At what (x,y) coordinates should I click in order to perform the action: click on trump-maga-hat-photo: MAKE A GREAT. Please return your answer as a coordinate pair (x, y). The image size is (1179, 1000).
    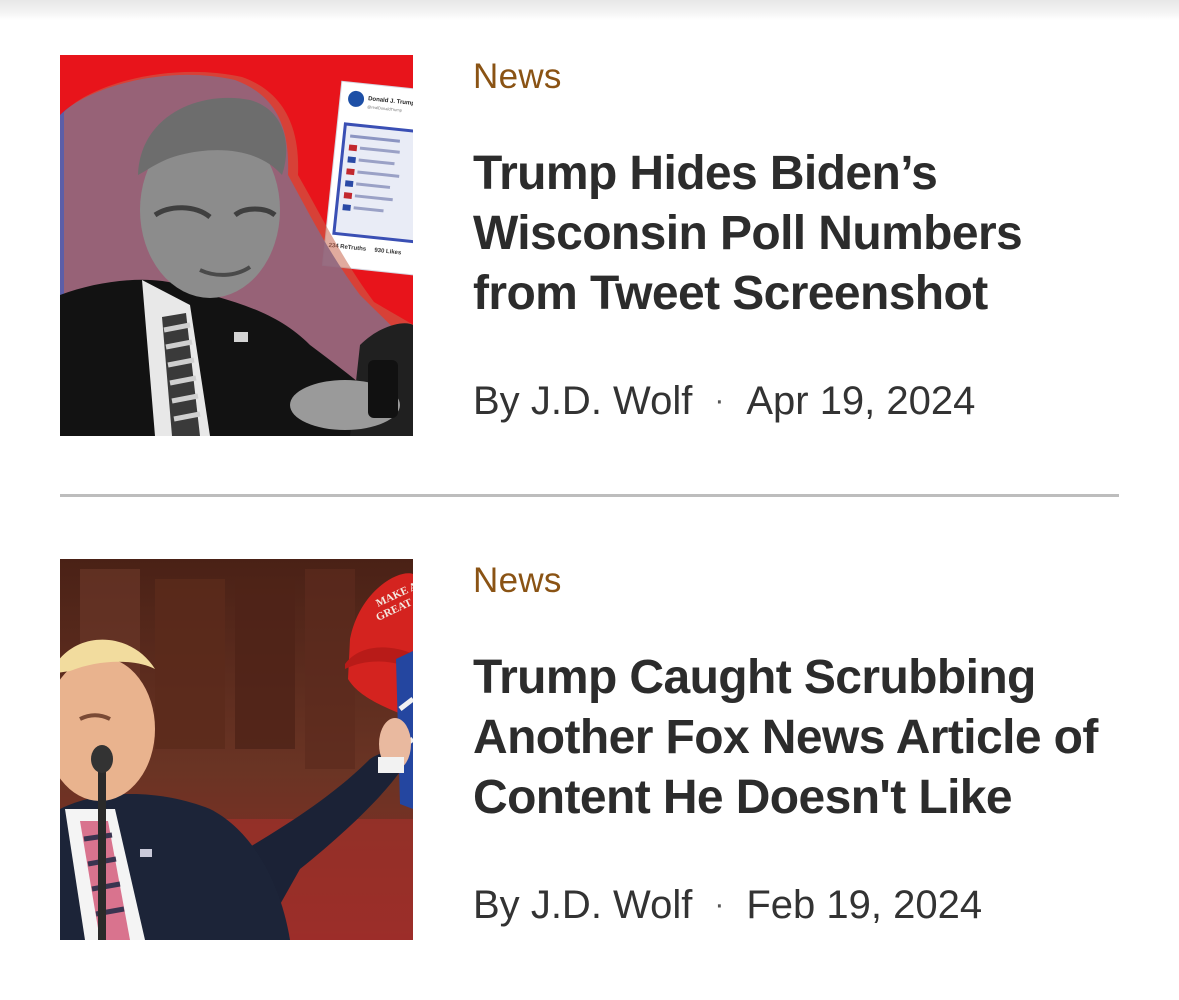
    Looking at the image, I should click on (236, 749).